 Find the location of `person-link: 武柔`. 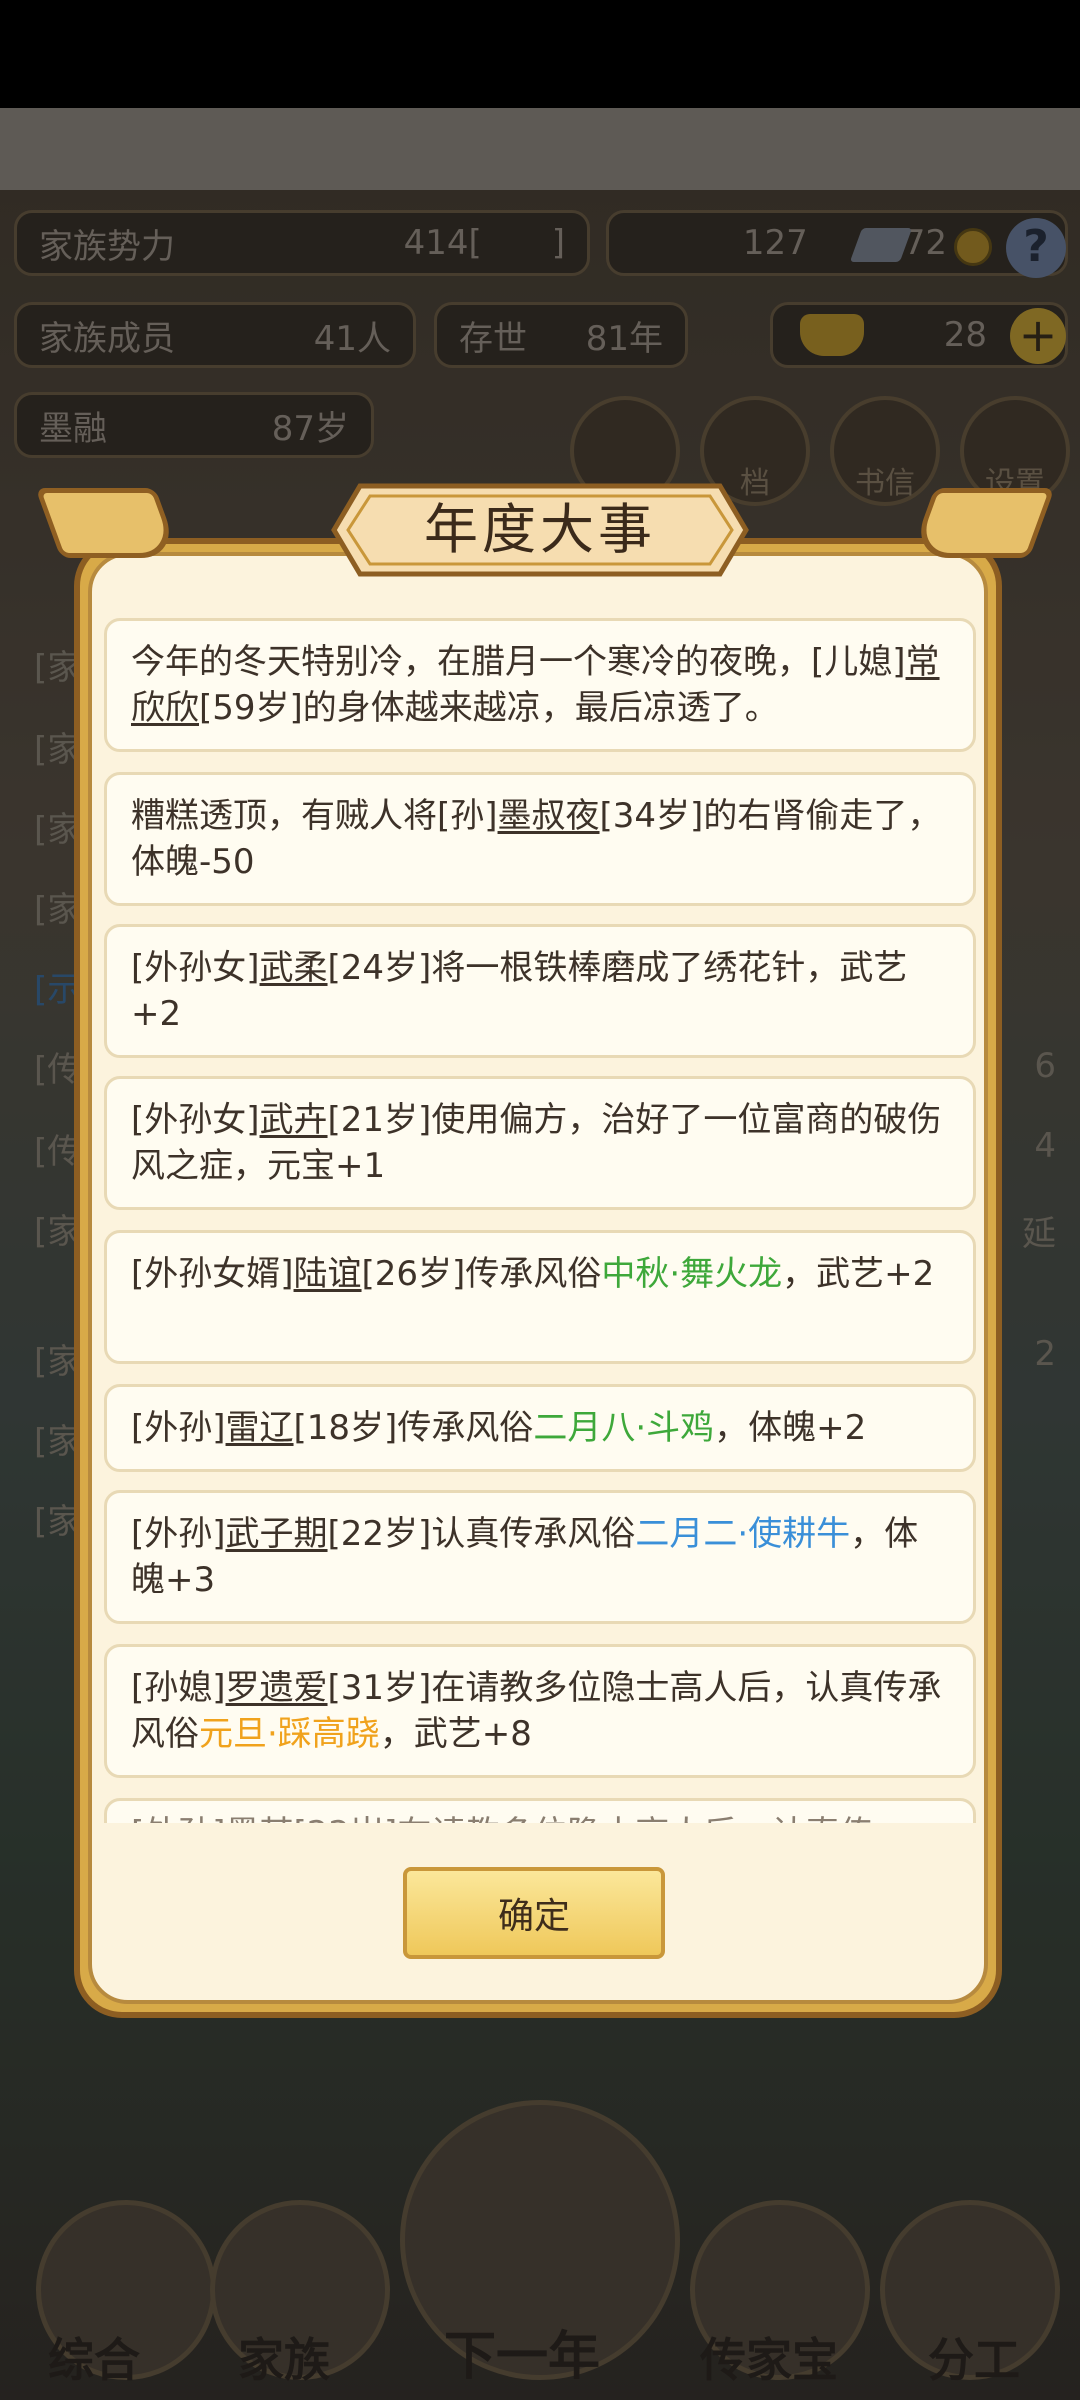

person-link: 武柔 is located at coordinates (294, 968).